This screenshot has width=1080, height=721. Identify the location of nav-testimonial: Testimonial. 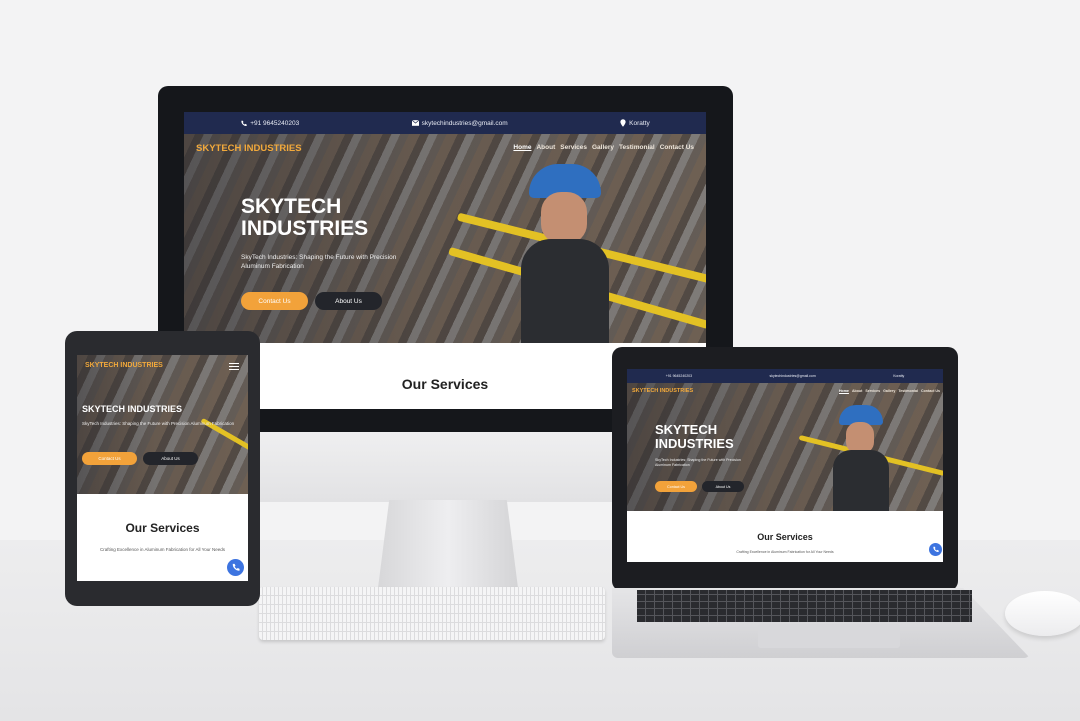
(637, 147).